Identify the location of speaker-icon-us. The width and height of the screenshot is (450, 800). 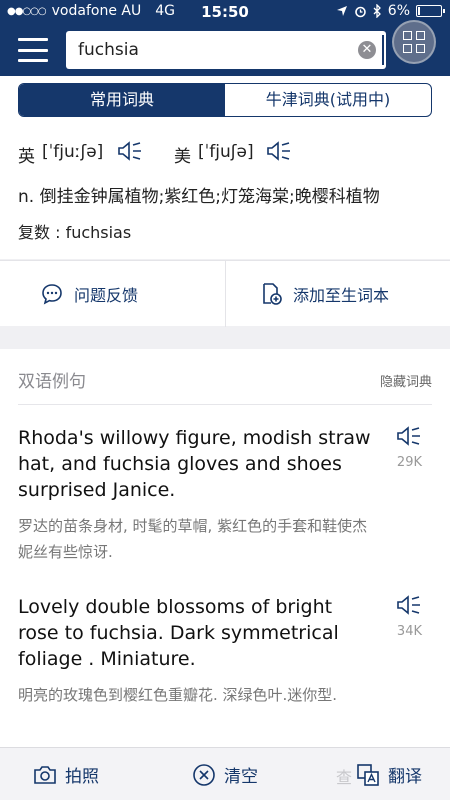
(279, 151).